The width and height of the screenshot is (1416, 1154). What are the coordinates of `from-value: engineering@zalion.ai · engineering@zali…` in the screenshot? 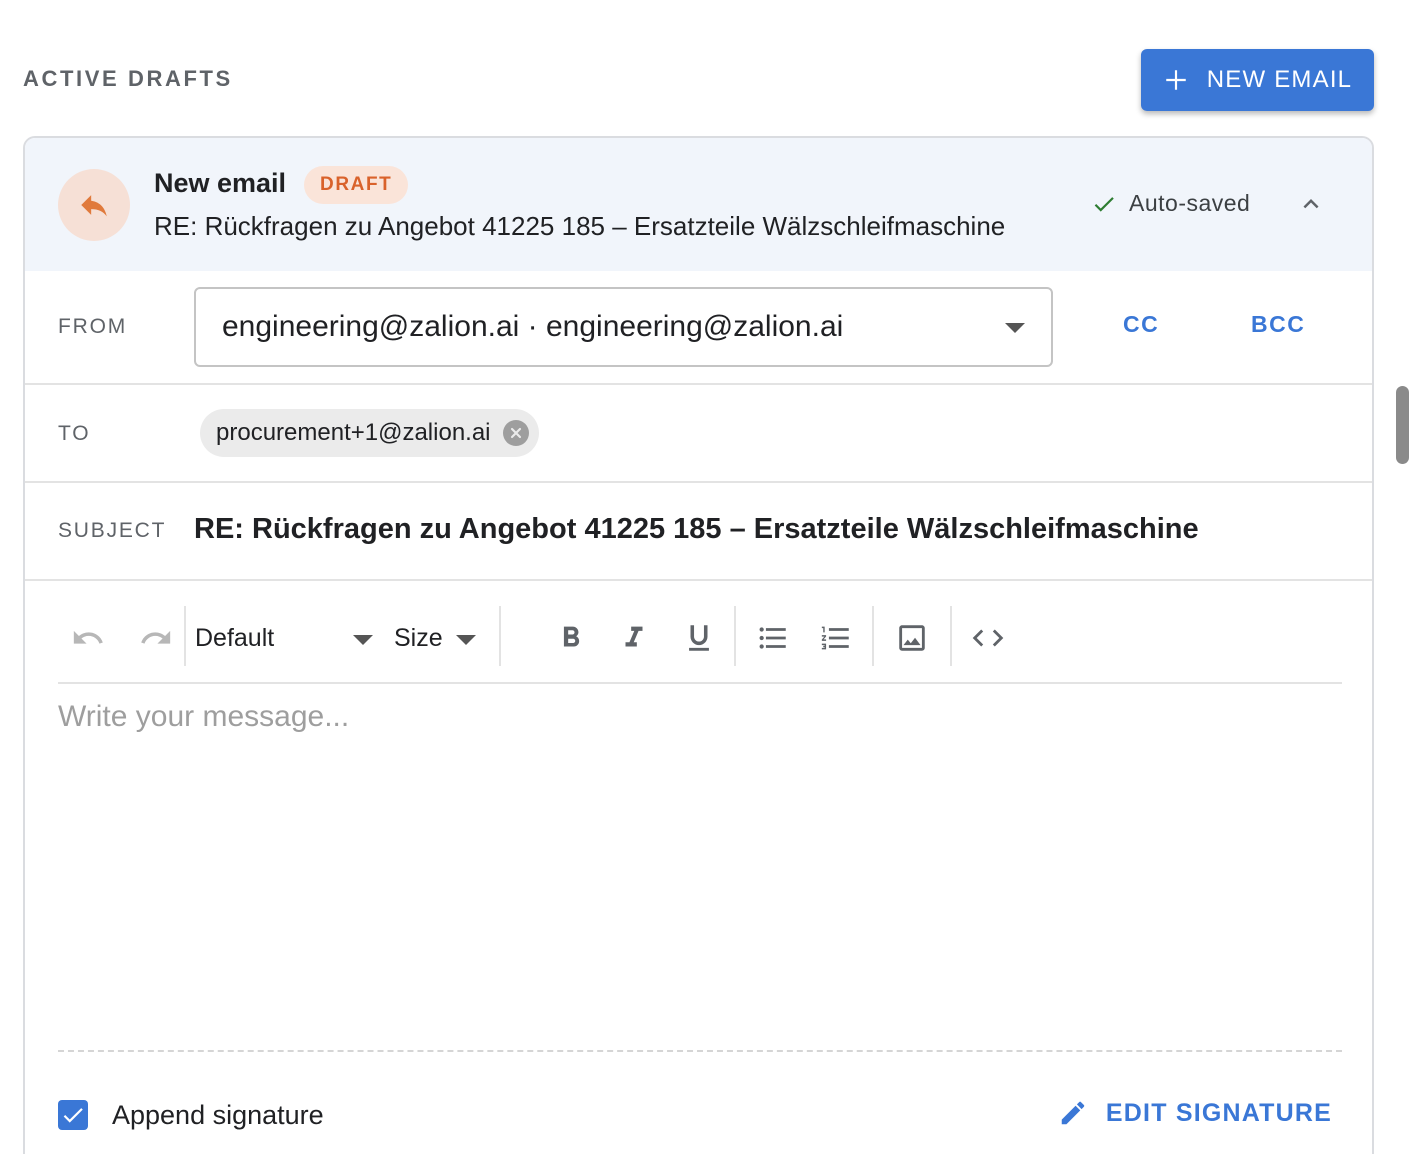 It's located at (533, 326).